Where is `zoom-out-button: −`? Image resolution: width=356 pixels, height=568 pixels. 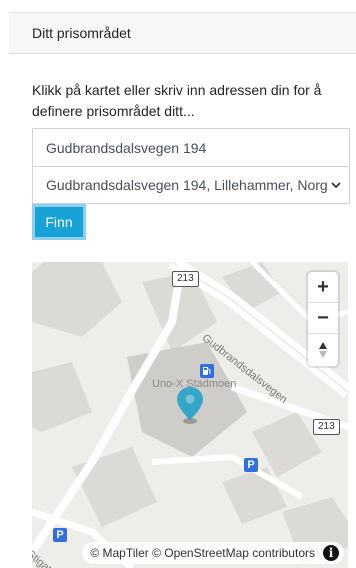
zoom-out-button: − is located at coordinates (323, 318).